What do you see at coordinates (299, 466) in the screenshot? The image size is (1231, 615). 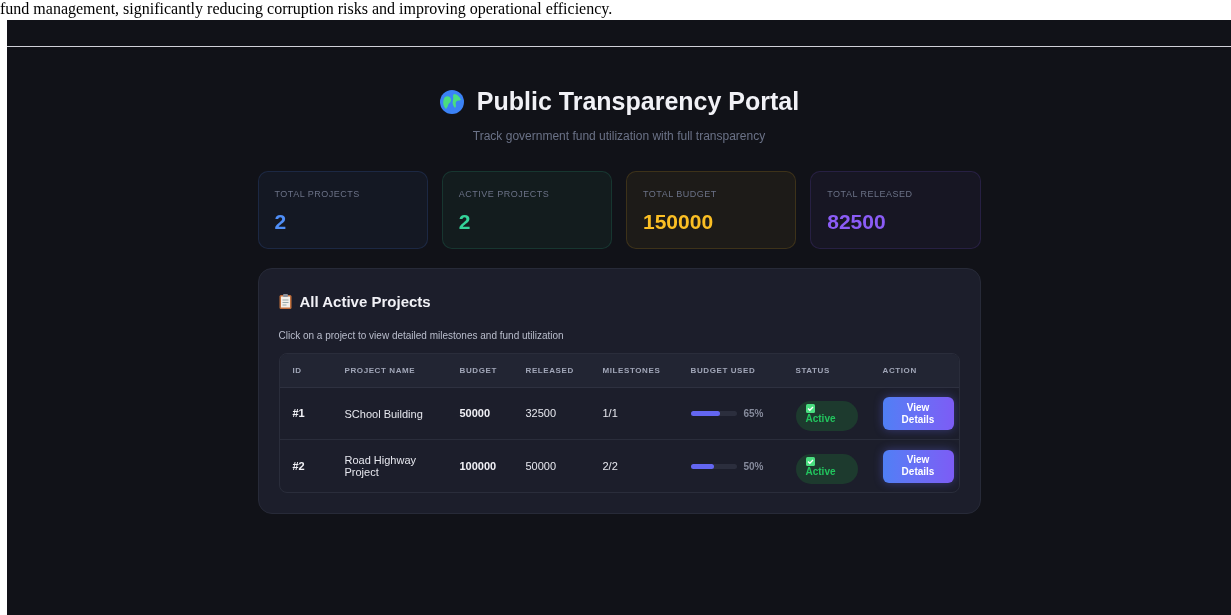 I see `table-cell-text: #2` at bounding box center [299, 466].